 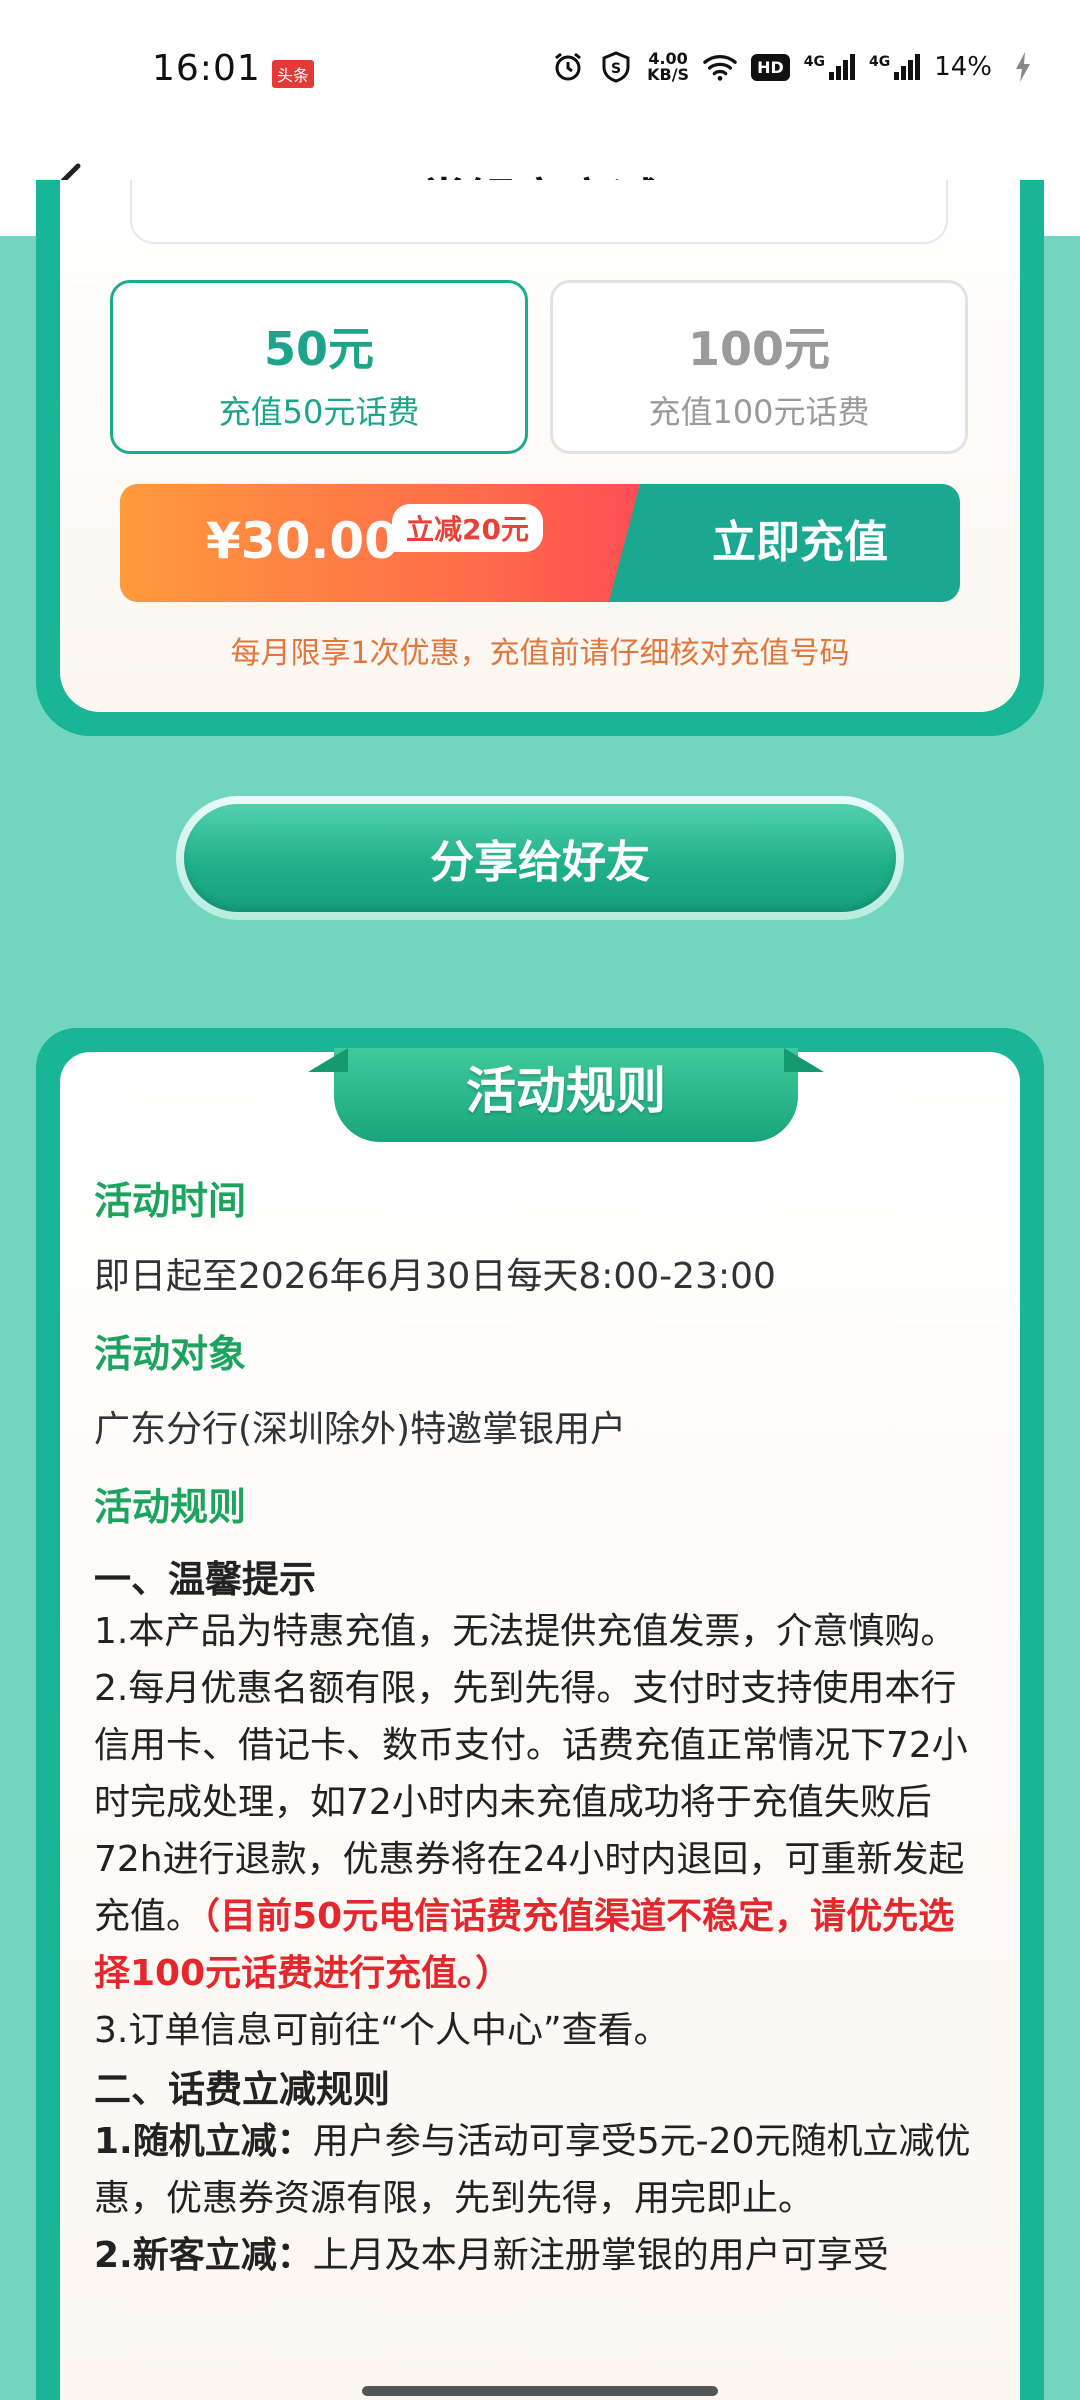 What do you see at coordinates (963, 67) in the screenshot?
I see `battery-percent: 14%` at bounding box center [963, 67].